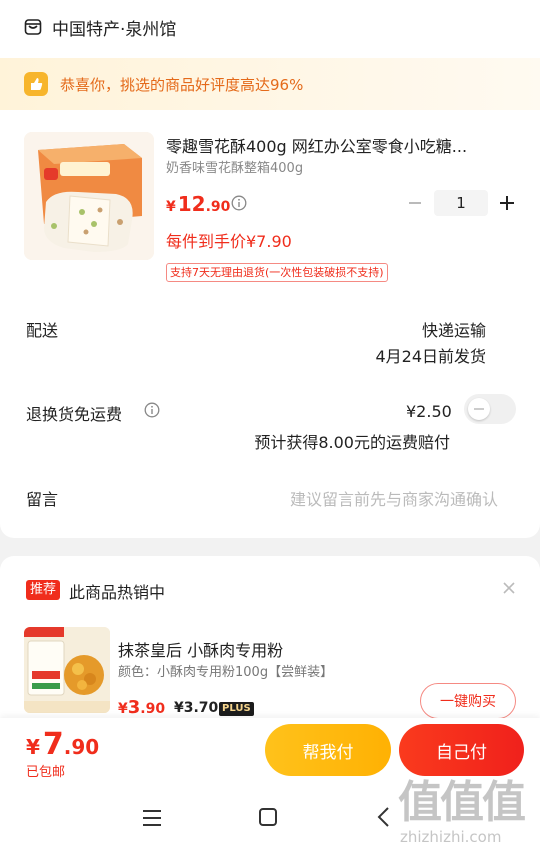 This screenshot has width=540, height=850. I want to click on recommend-price: ¥ 3 .90, so click(141, 707).